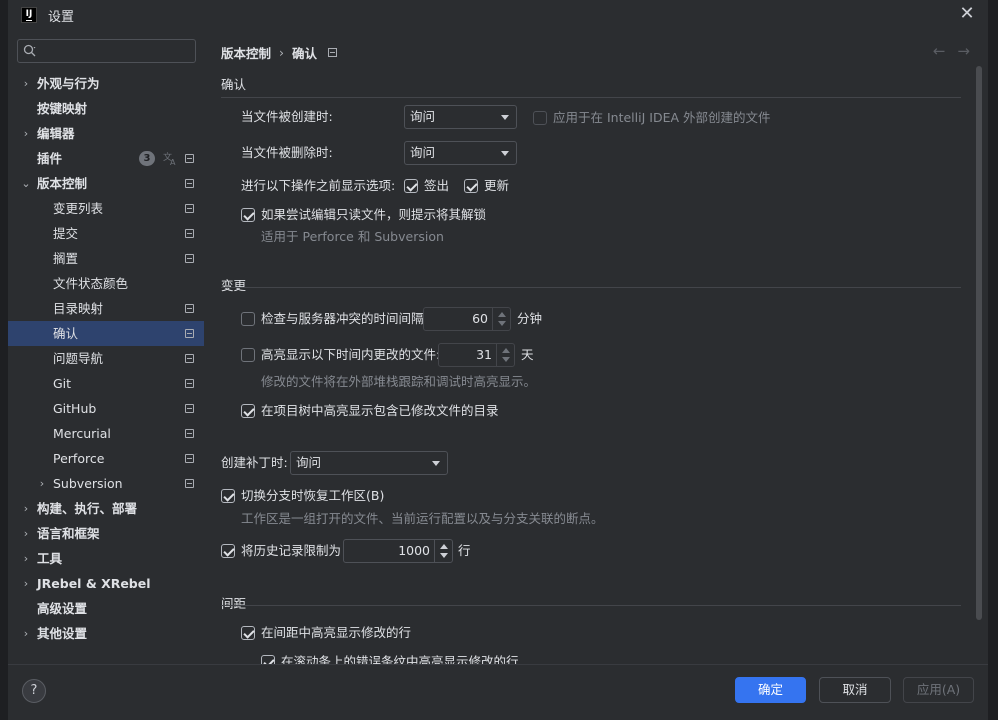 The width and height of the screenshot is (998, 720). What do you see at coordinates (66, 233) in the screenshot?
I see `sidebar-item-label: 提交` at bounding box center [66, 233].